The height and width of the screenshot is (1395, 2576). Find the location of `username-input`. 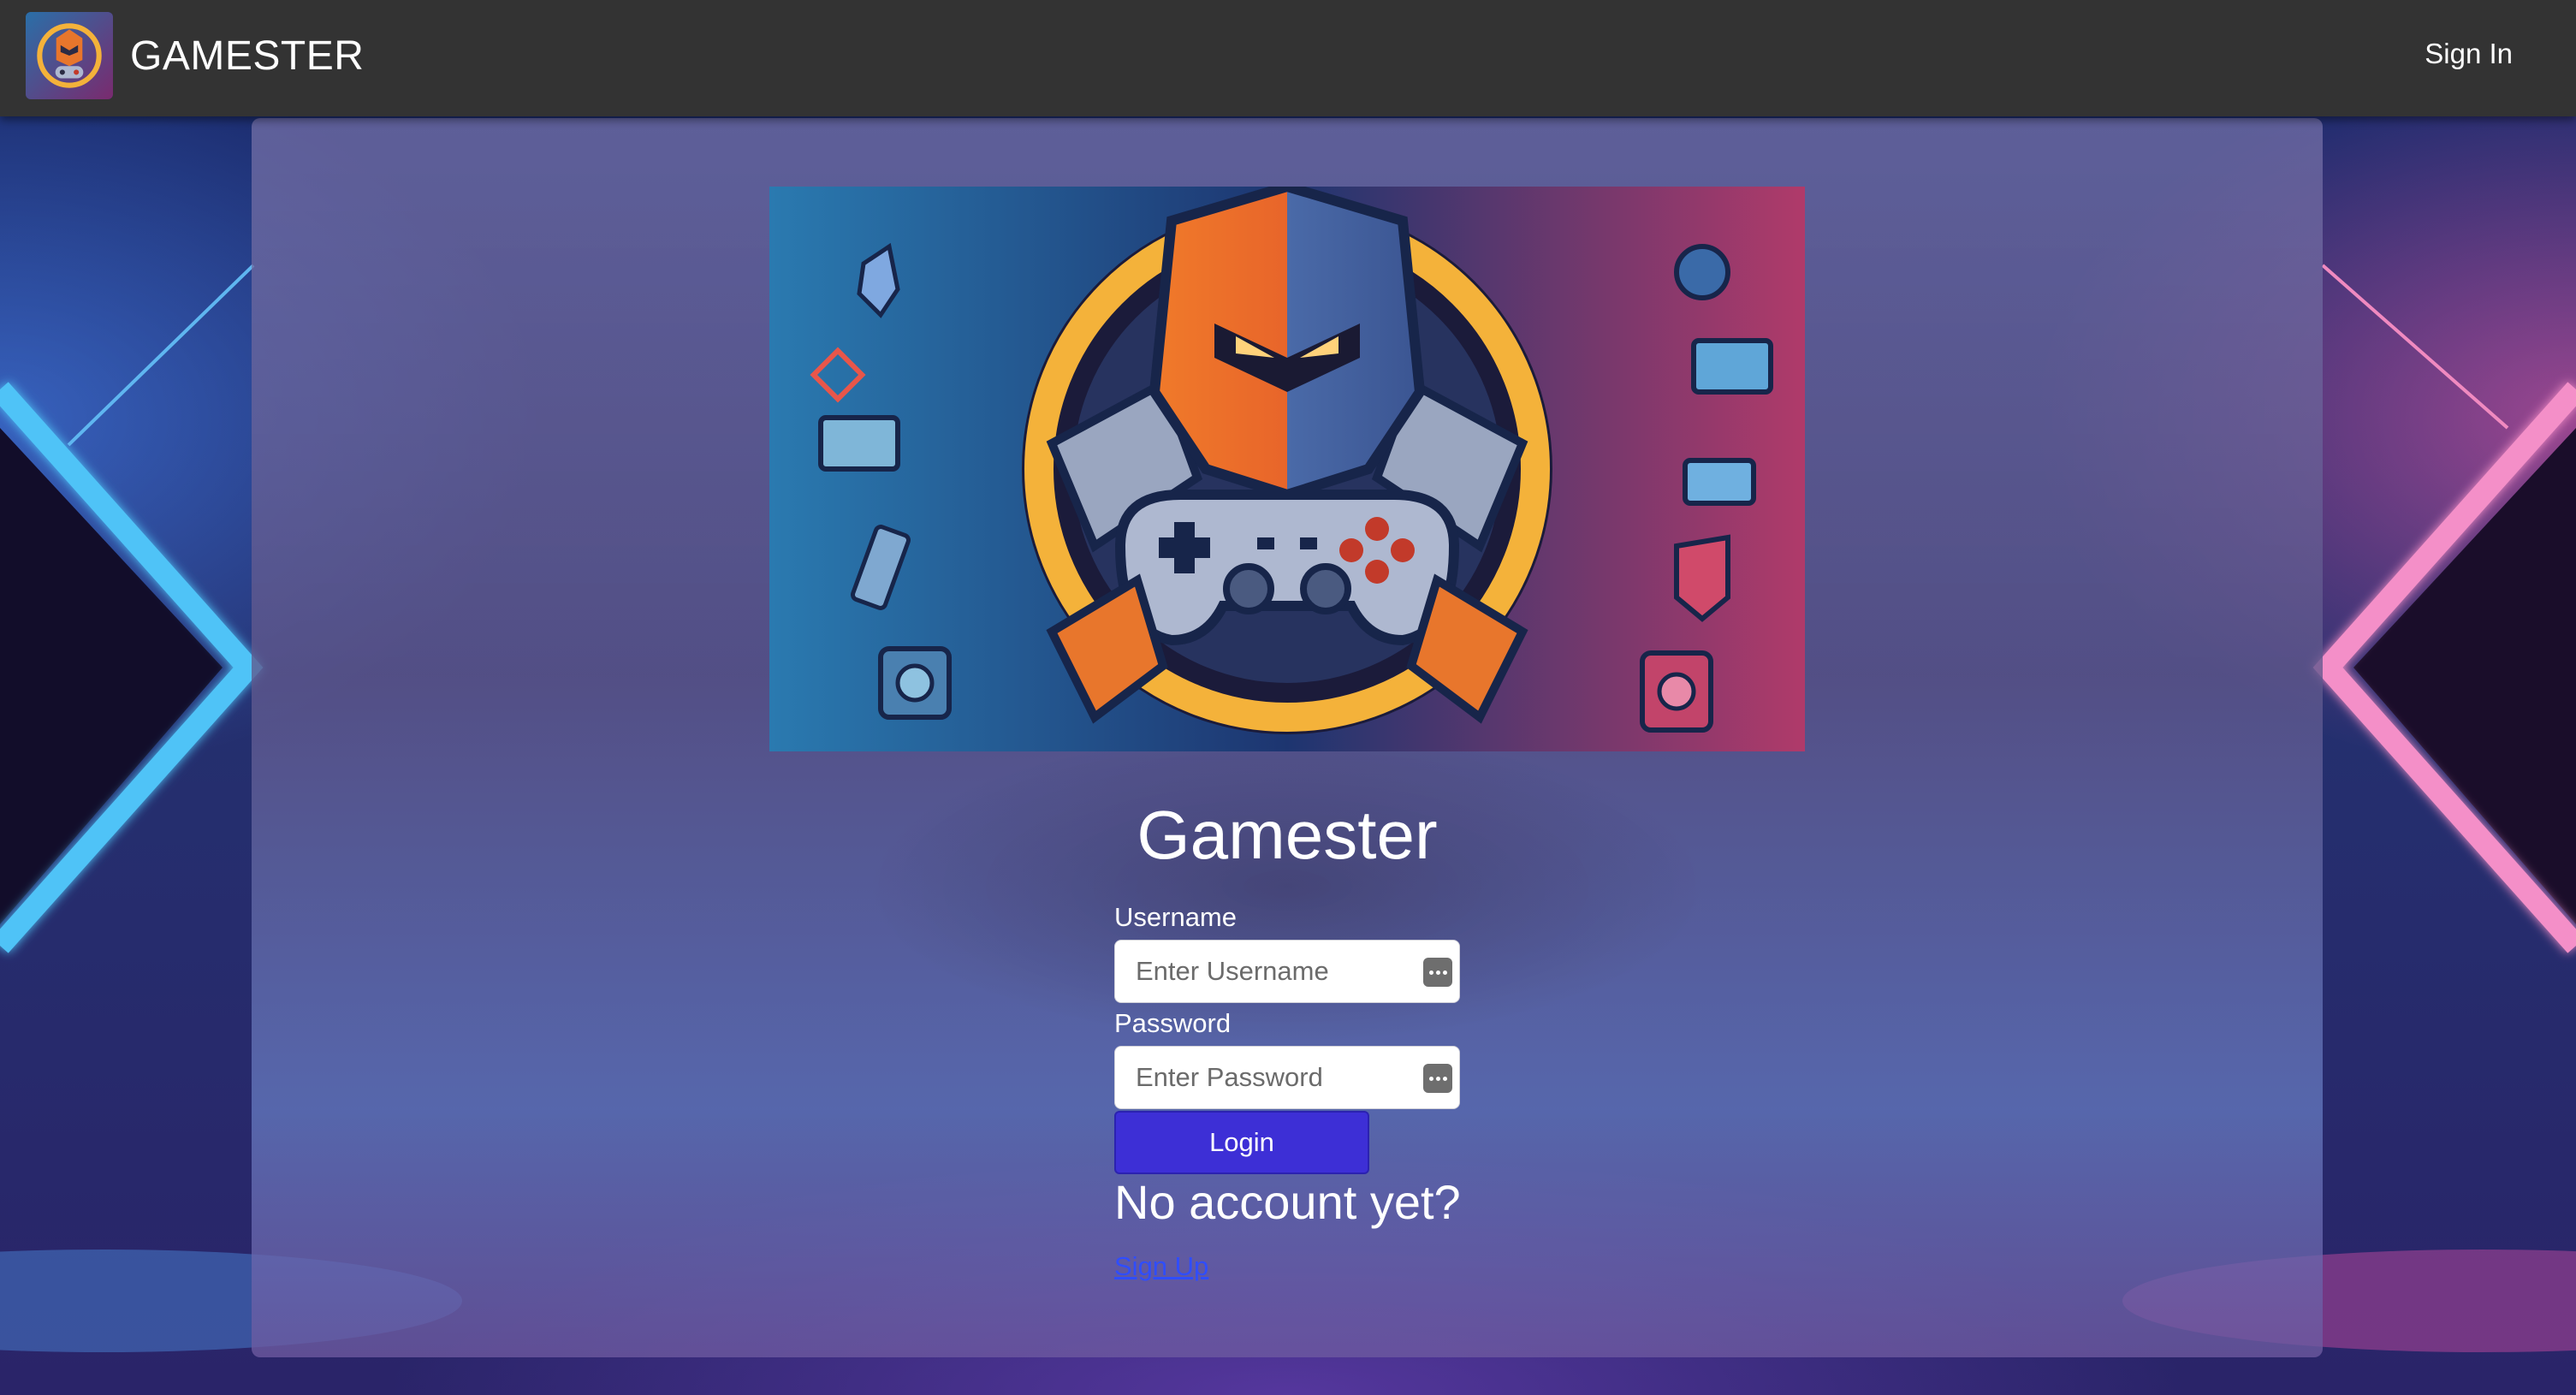

username-input is located at coordinates (1266, 972).